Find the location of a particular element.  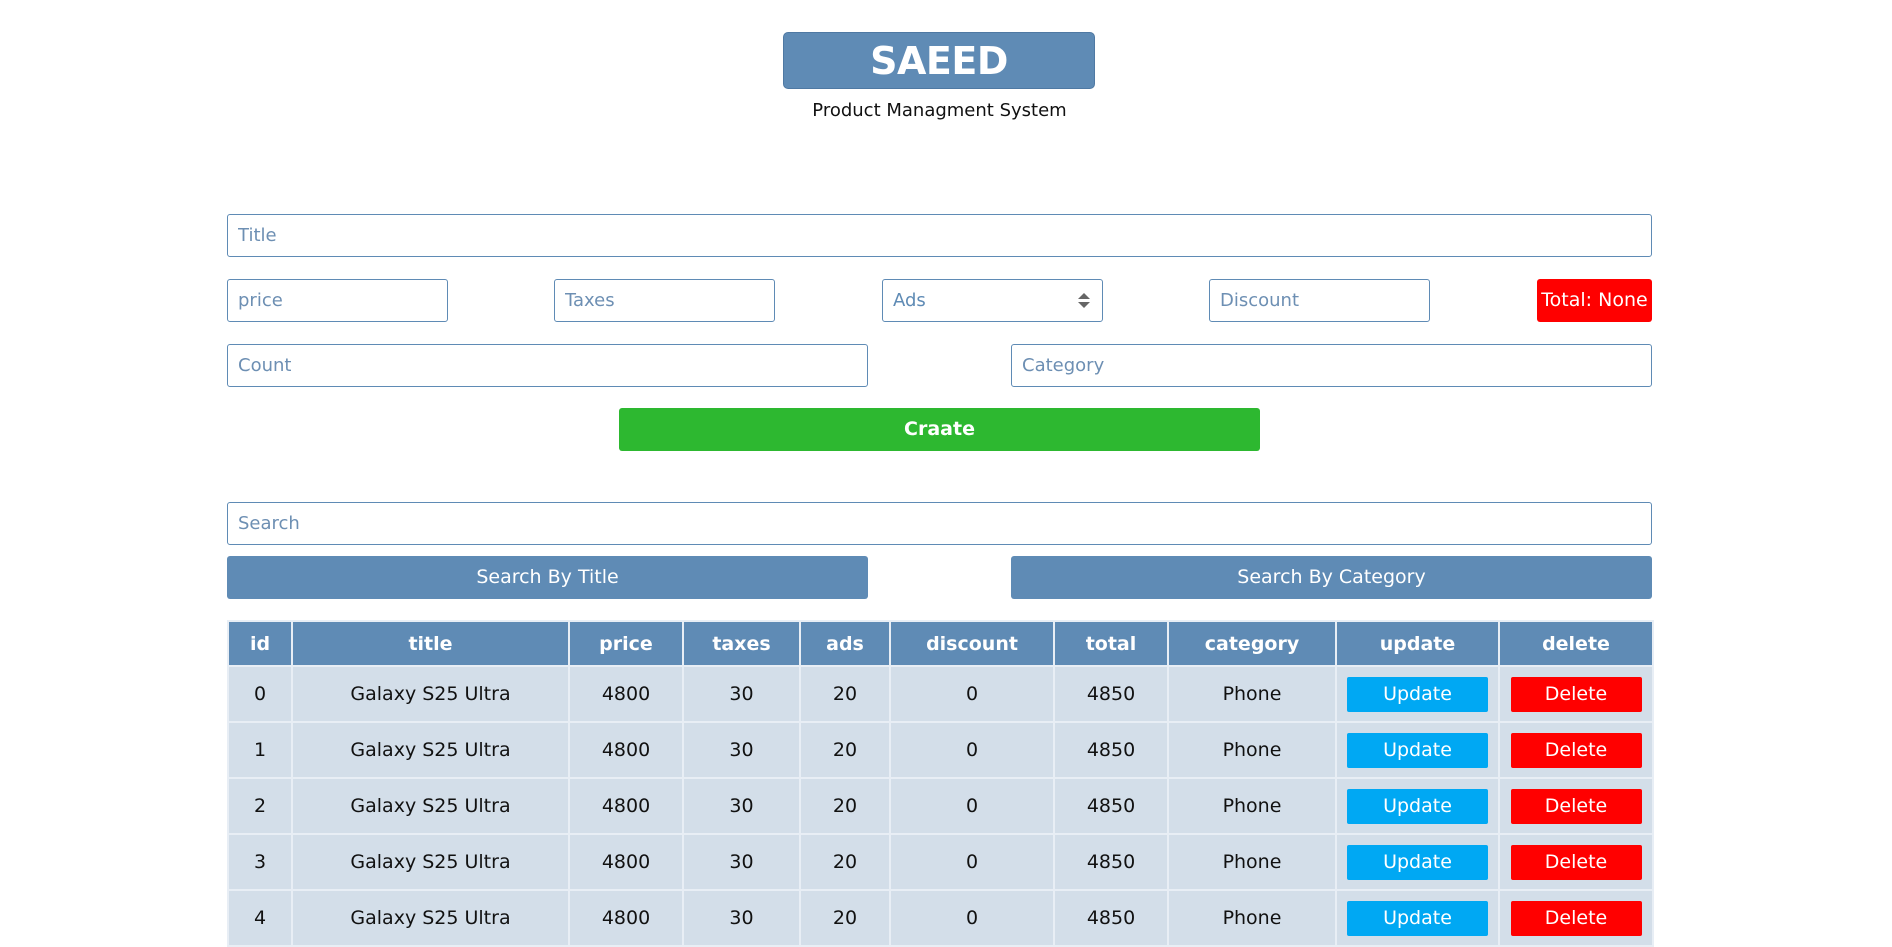

spinner-icon is located at coordinates (1084, 300).